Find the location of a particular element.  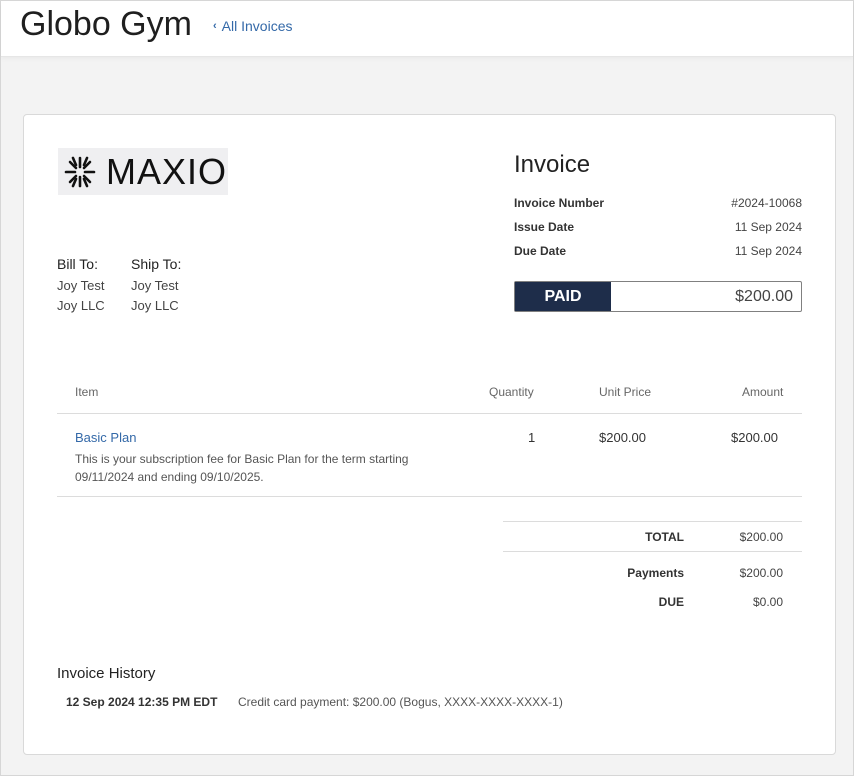

ship-to-block: Ship To: Joy Test Joy LLC is located at coordinates (156, 287).